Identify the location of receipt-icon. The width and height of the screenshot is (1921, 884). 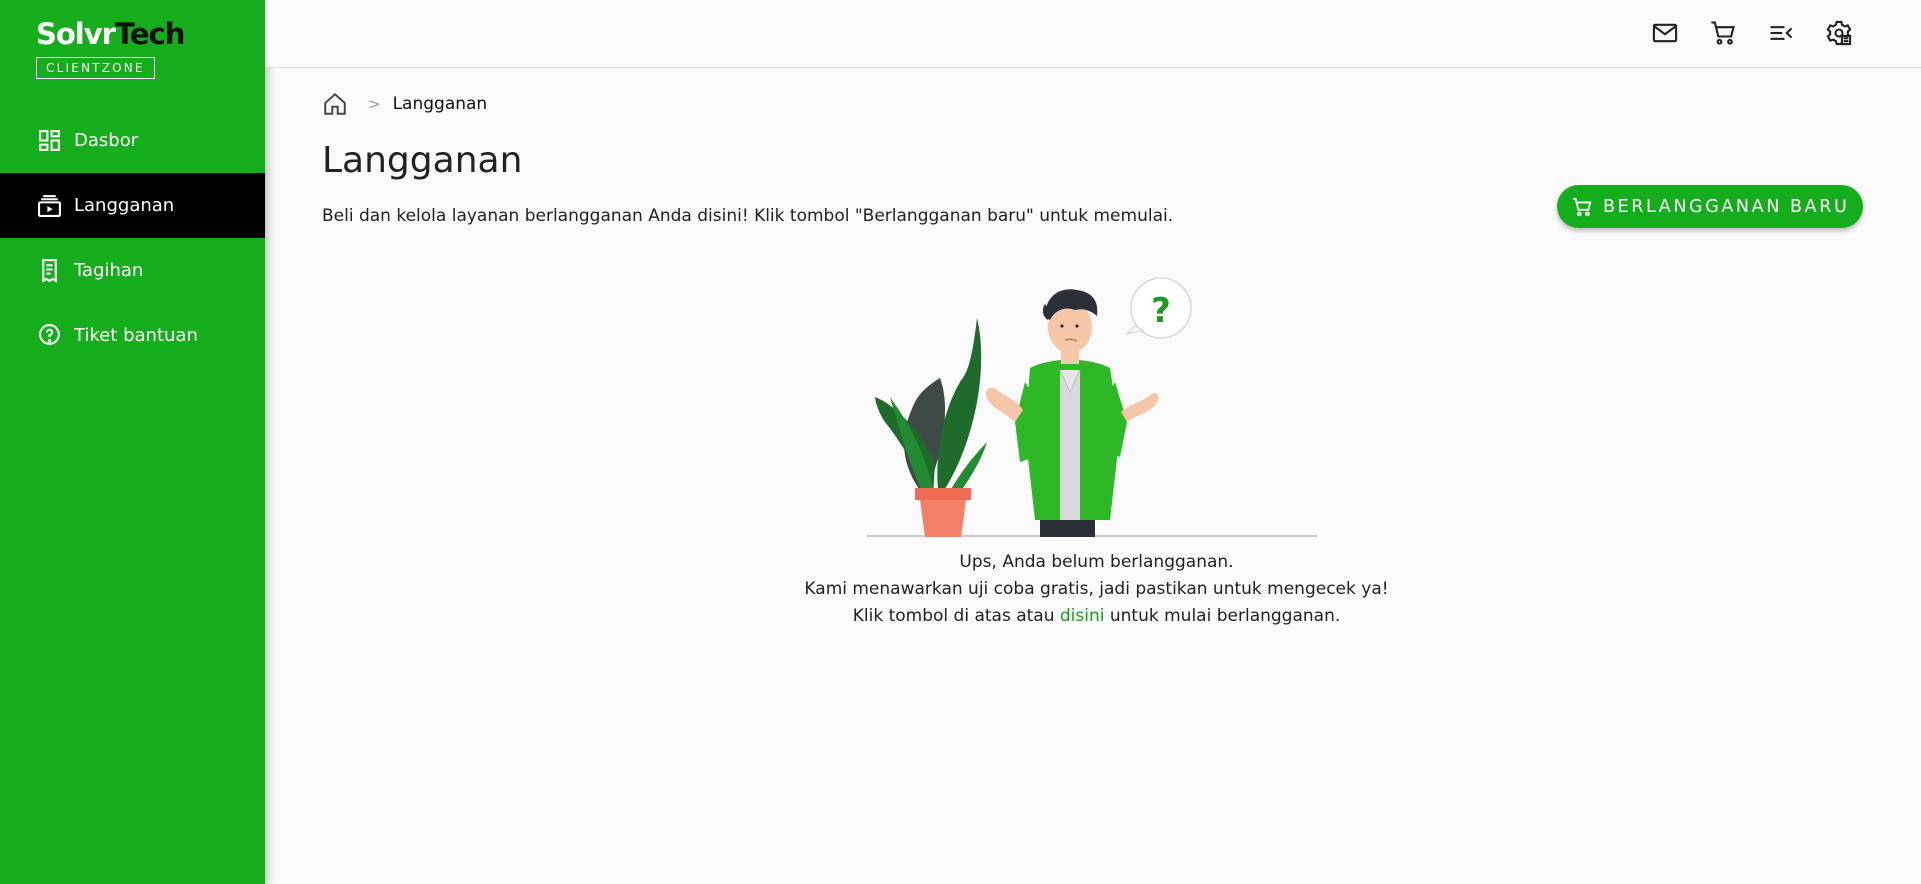
(49, 270).